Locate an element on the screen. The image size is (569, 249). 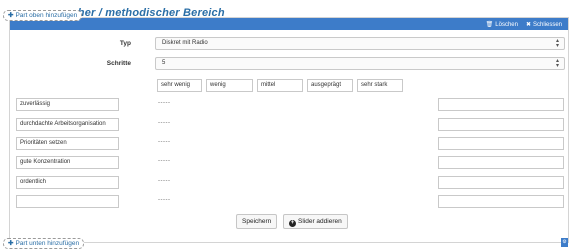
add-part-above-button: ✚ Part oben hinzufügen is located at coordinates (43, 15).